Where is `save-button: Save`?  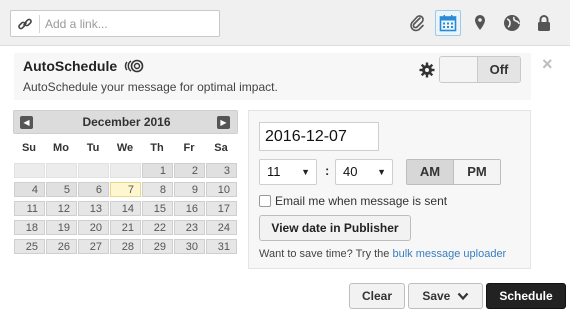
save-button: Save is located at coordinates (445, 296).